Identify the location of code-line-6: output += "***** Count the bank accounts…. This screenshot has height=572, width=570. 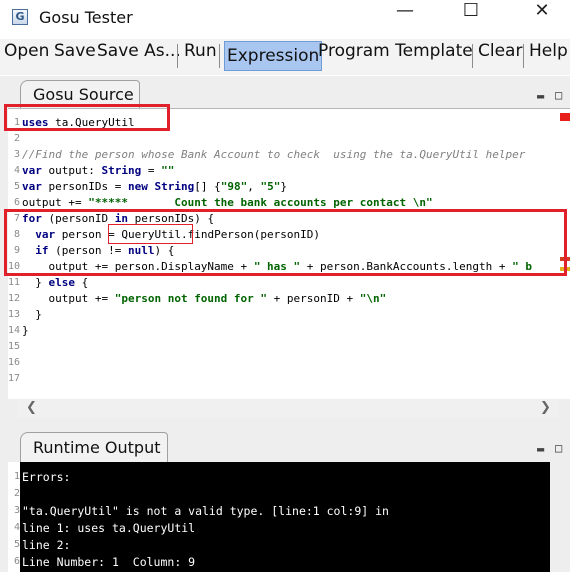
(227, 202).